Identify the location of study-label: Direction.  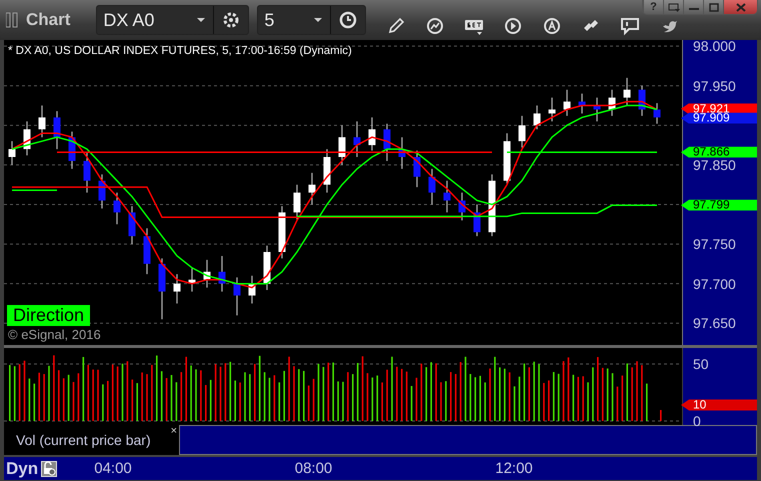
(48, 315).